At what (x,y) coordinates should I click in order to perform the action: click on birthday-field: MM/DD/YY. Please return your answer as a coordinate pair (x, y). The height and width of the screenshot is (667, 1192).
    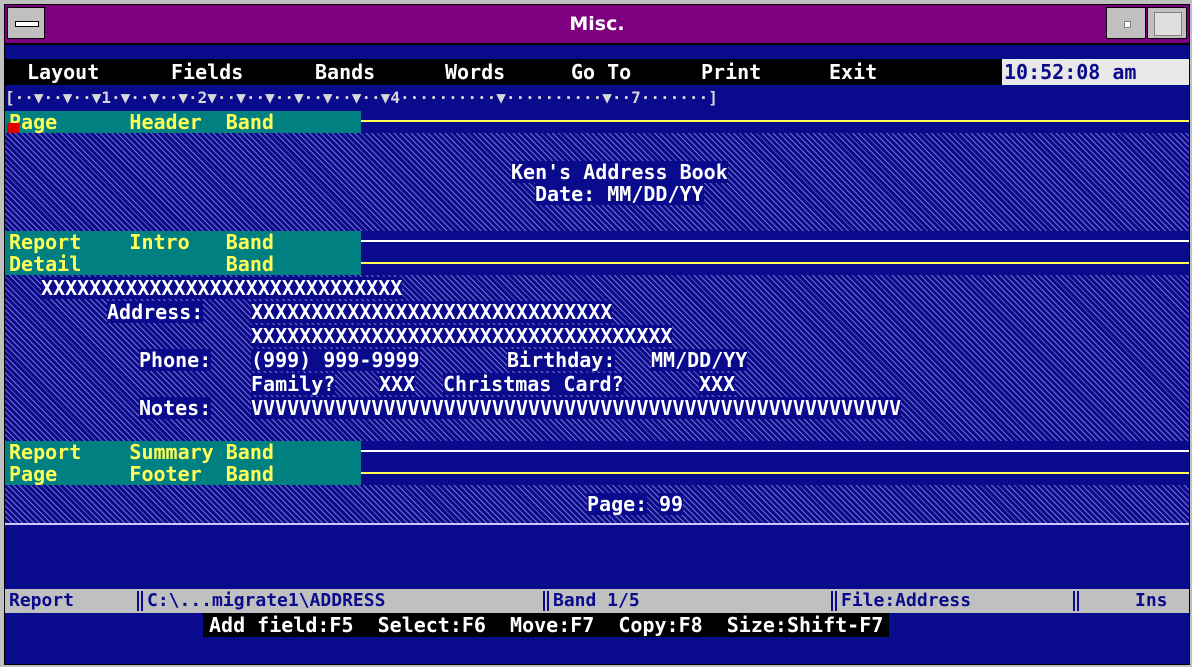
    Looking at the image, I should click on (699, 360).